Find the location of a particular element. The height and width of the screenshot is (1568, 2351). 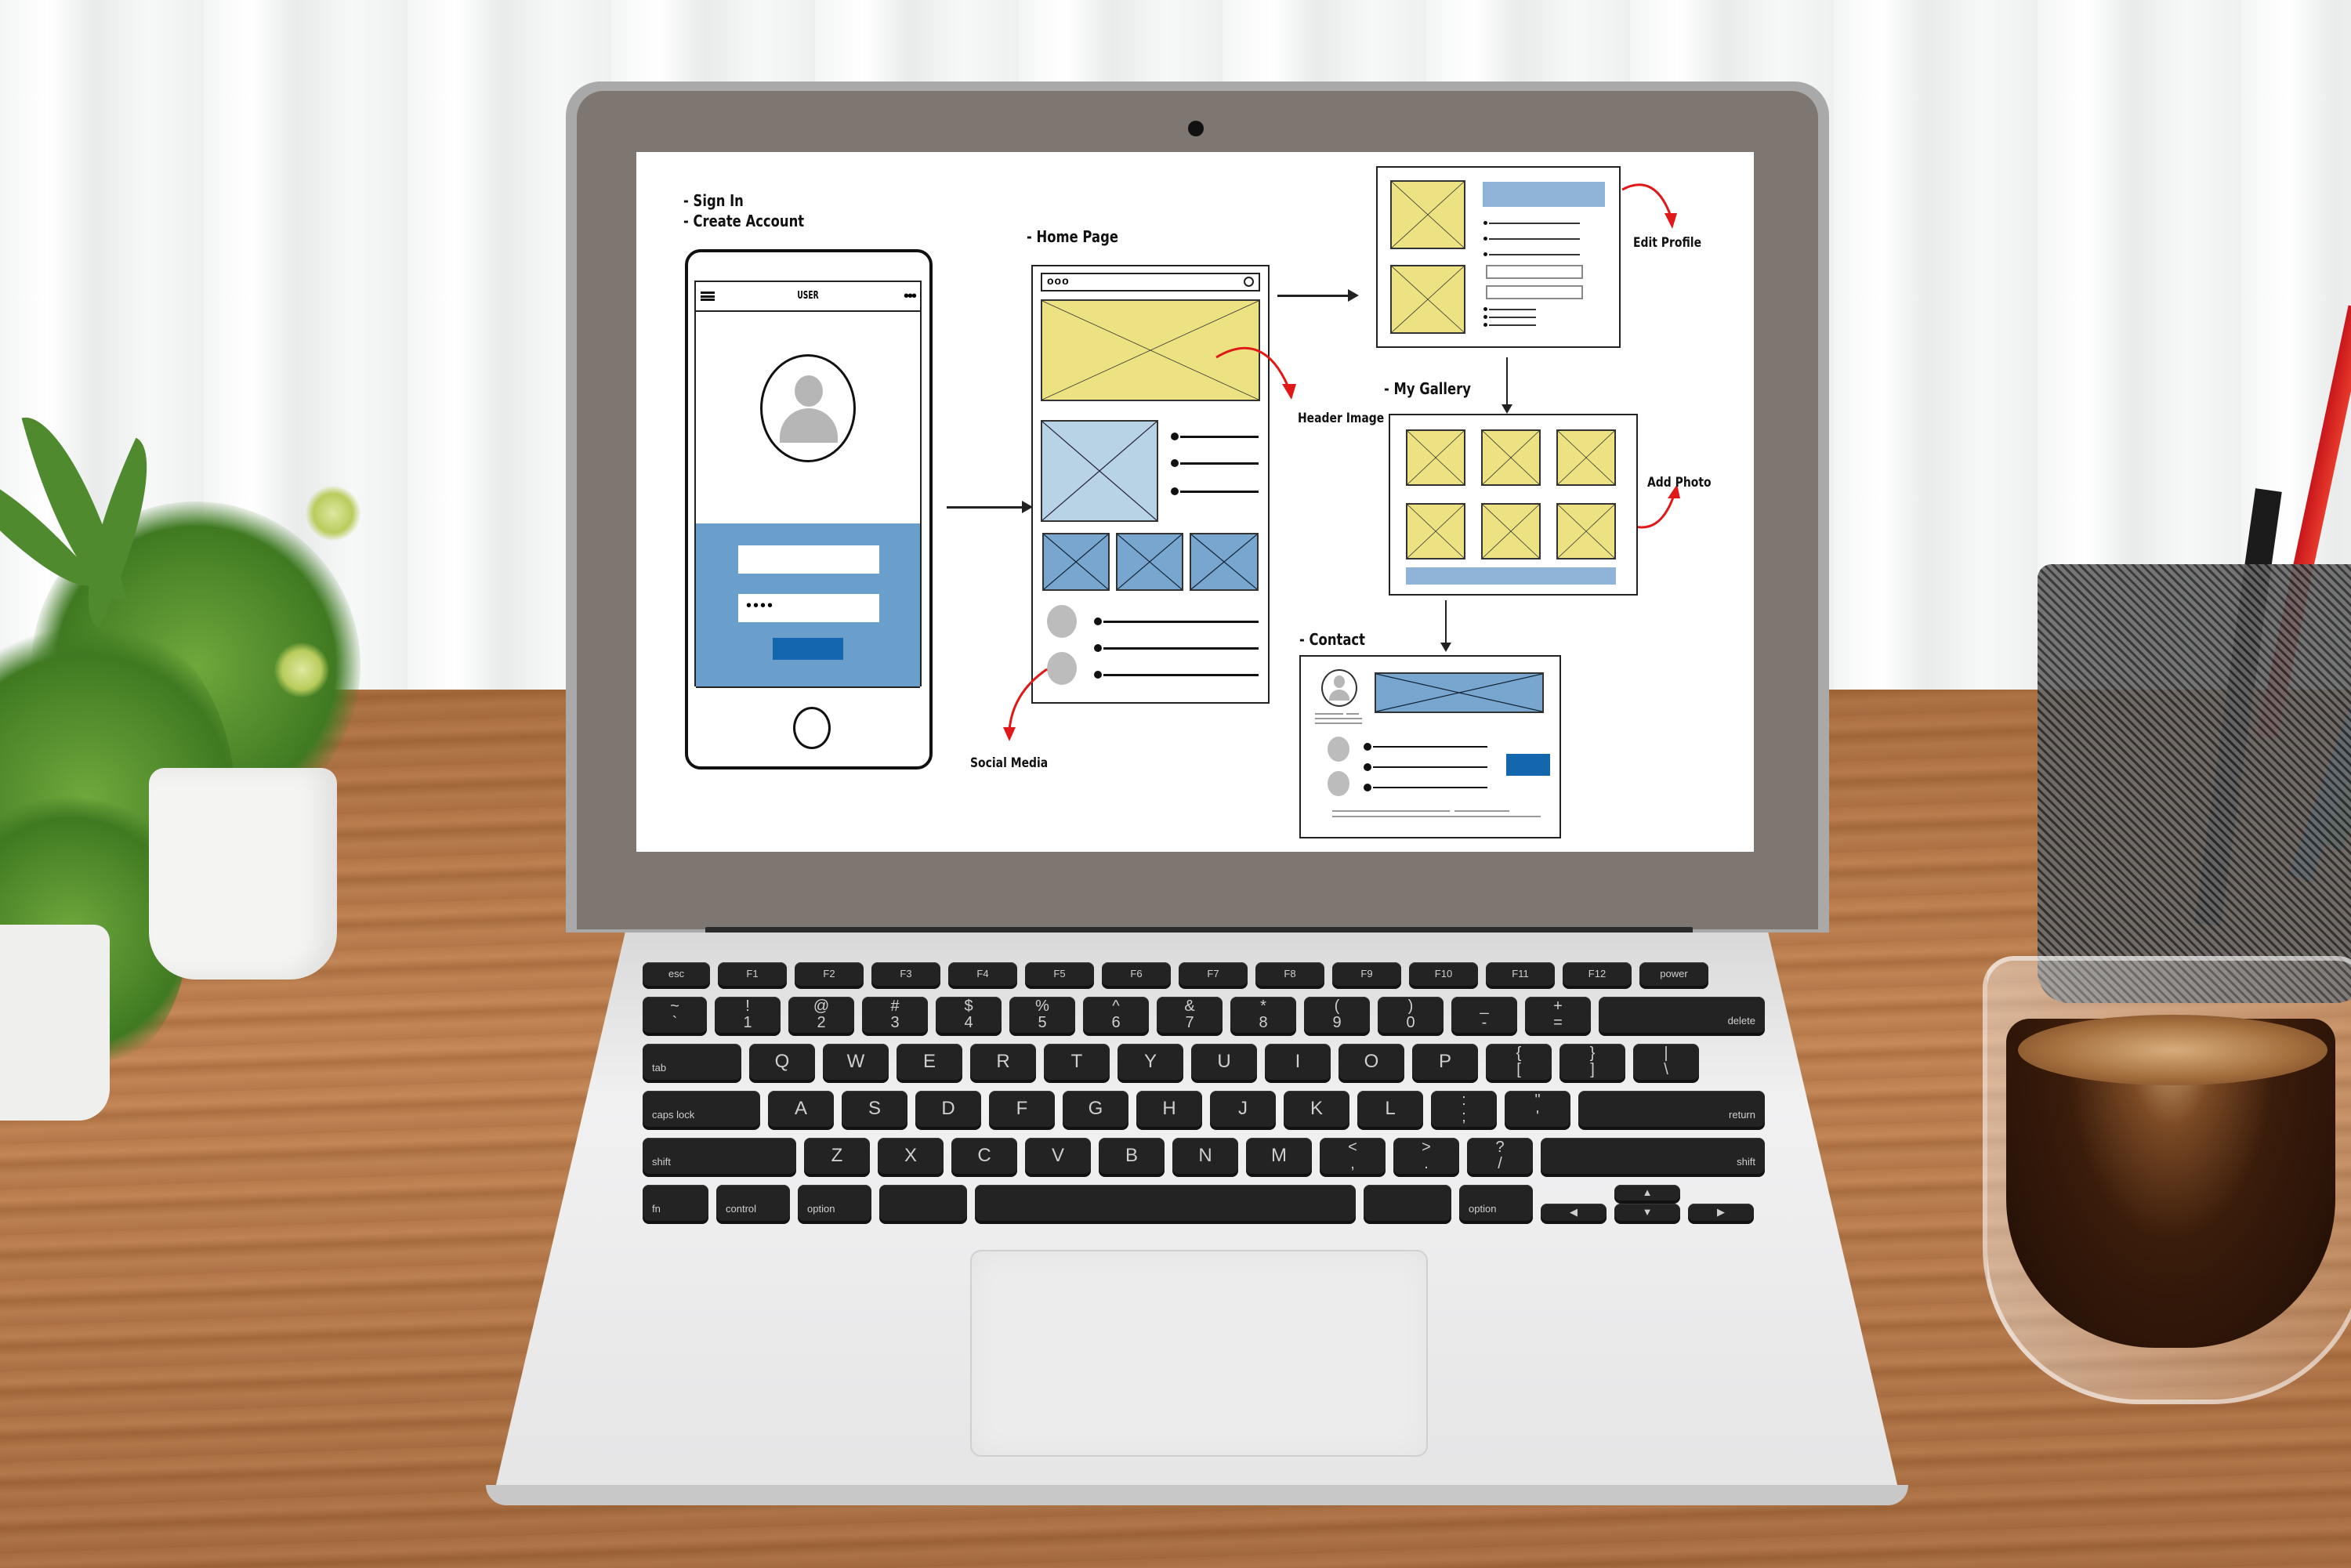

key-caps-lock: caps lock is located at coordinates (701, 1109).